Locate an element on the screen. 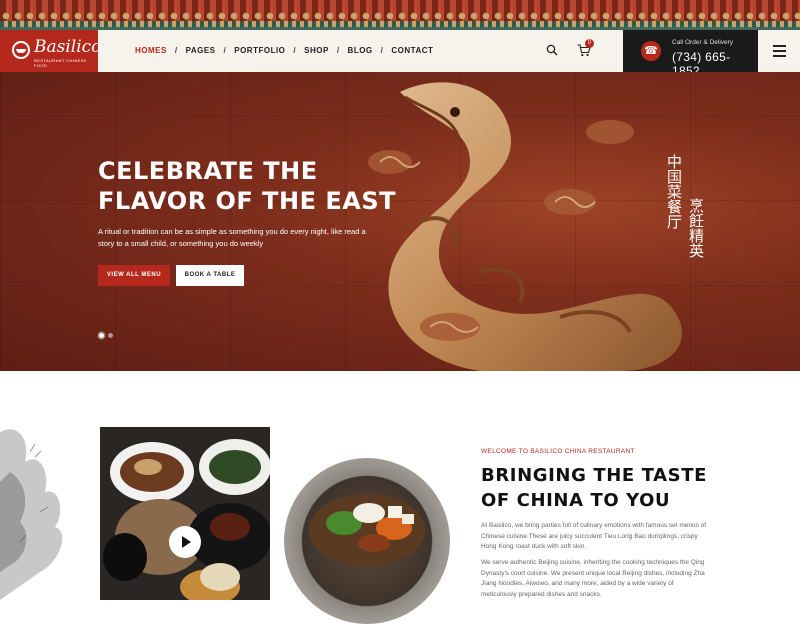  nav-item-portfolio: PORTFOLIO is located at coordinates (259, 50).